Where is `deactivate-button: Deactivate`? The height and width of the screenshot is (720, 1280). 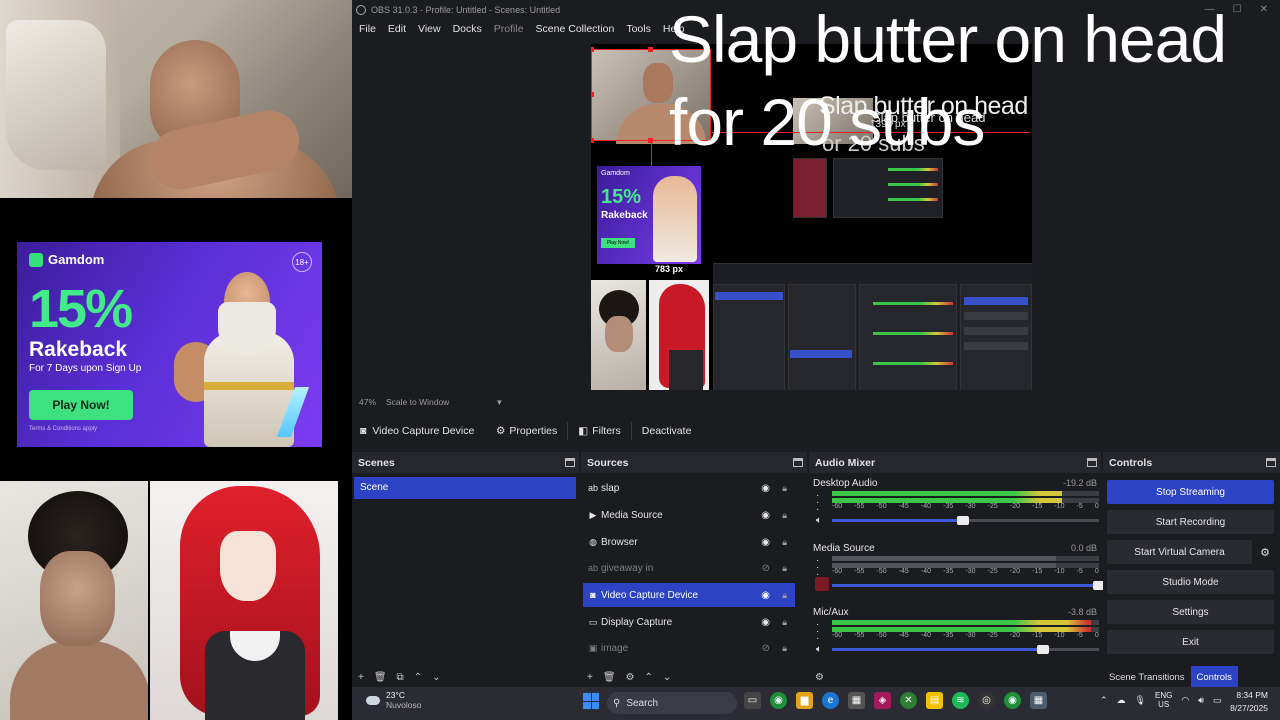 deactivate-button: Deactivate is located at coordinates (667, 431).